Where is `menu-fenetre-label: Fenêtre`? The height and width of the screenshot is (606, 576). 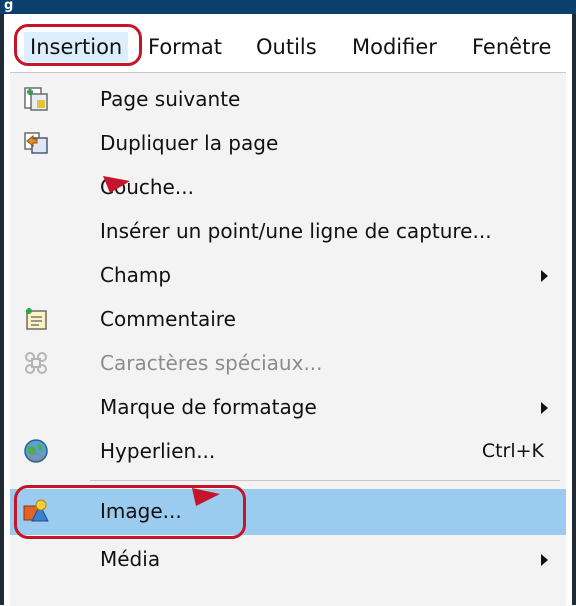
menu-fenetre-label: Fenêtre is located at coordinates (512, 47).